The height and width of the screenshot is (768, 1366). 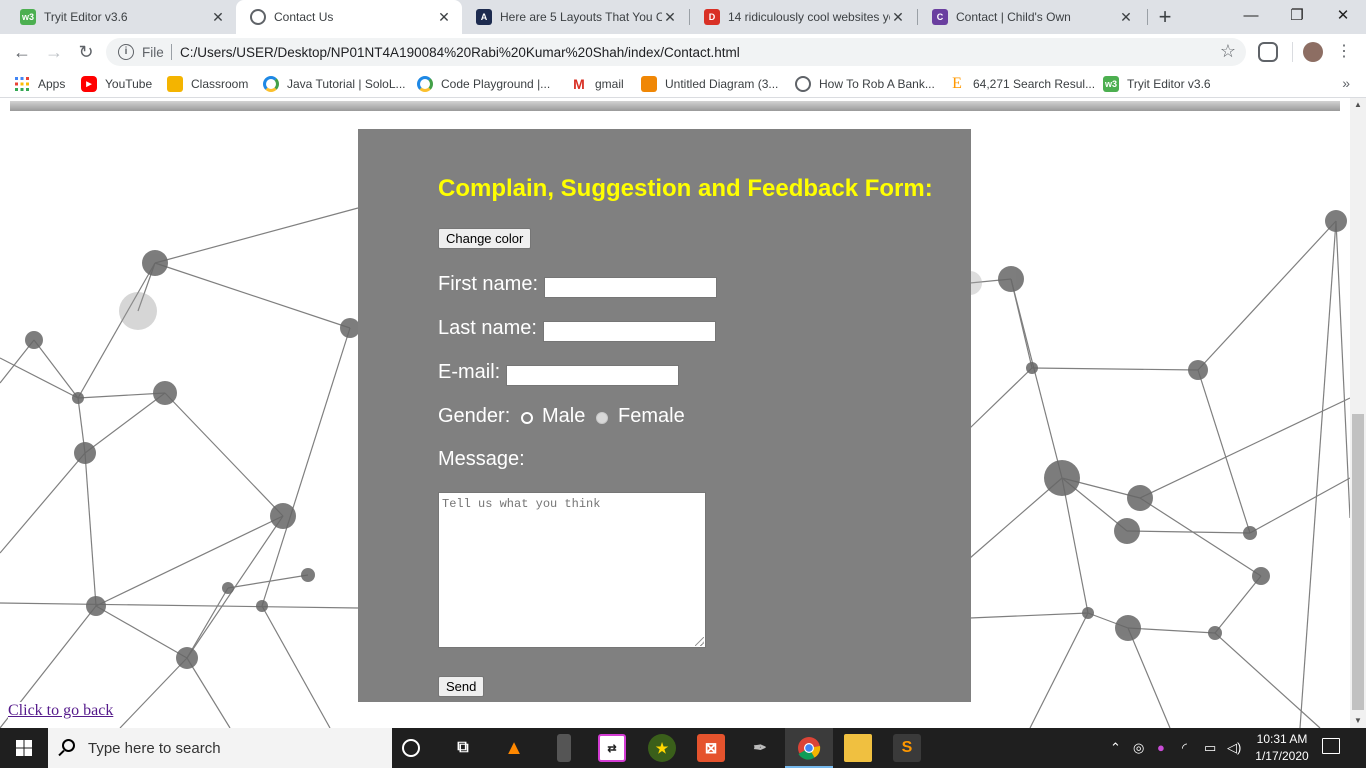 I want to click on search-icon, so click(x=68, y=745).